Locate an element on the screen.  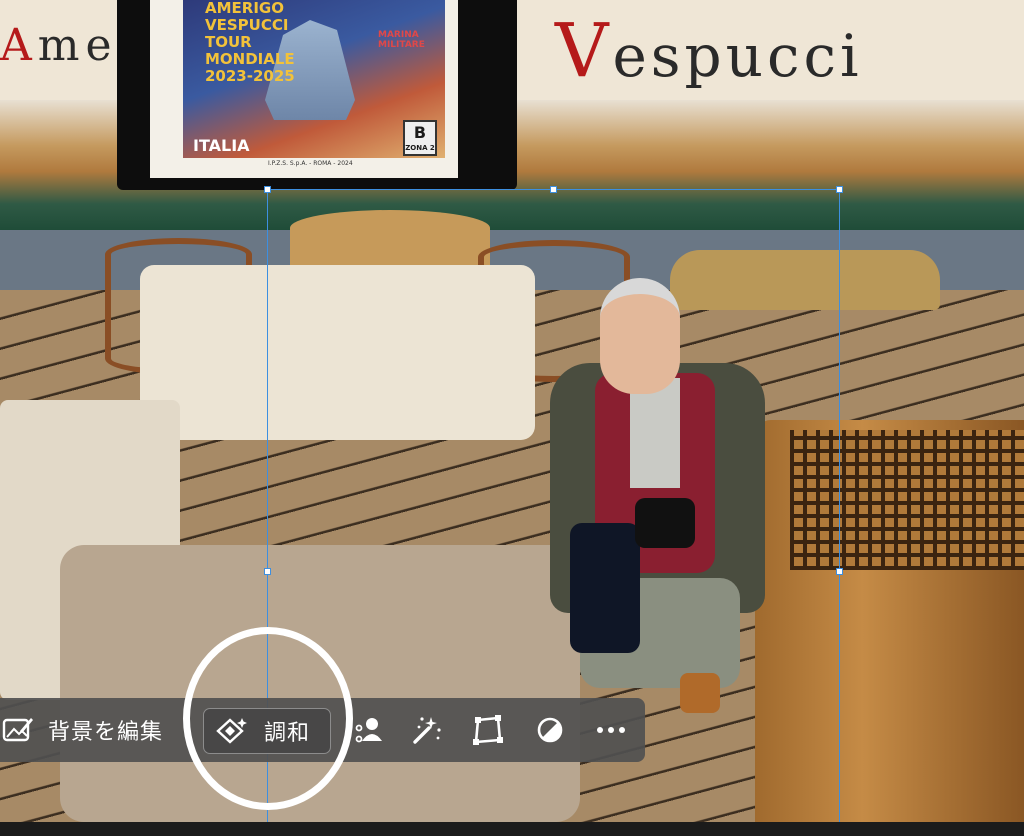
selection-handle-middle-left is located at coordinates (267, 571).